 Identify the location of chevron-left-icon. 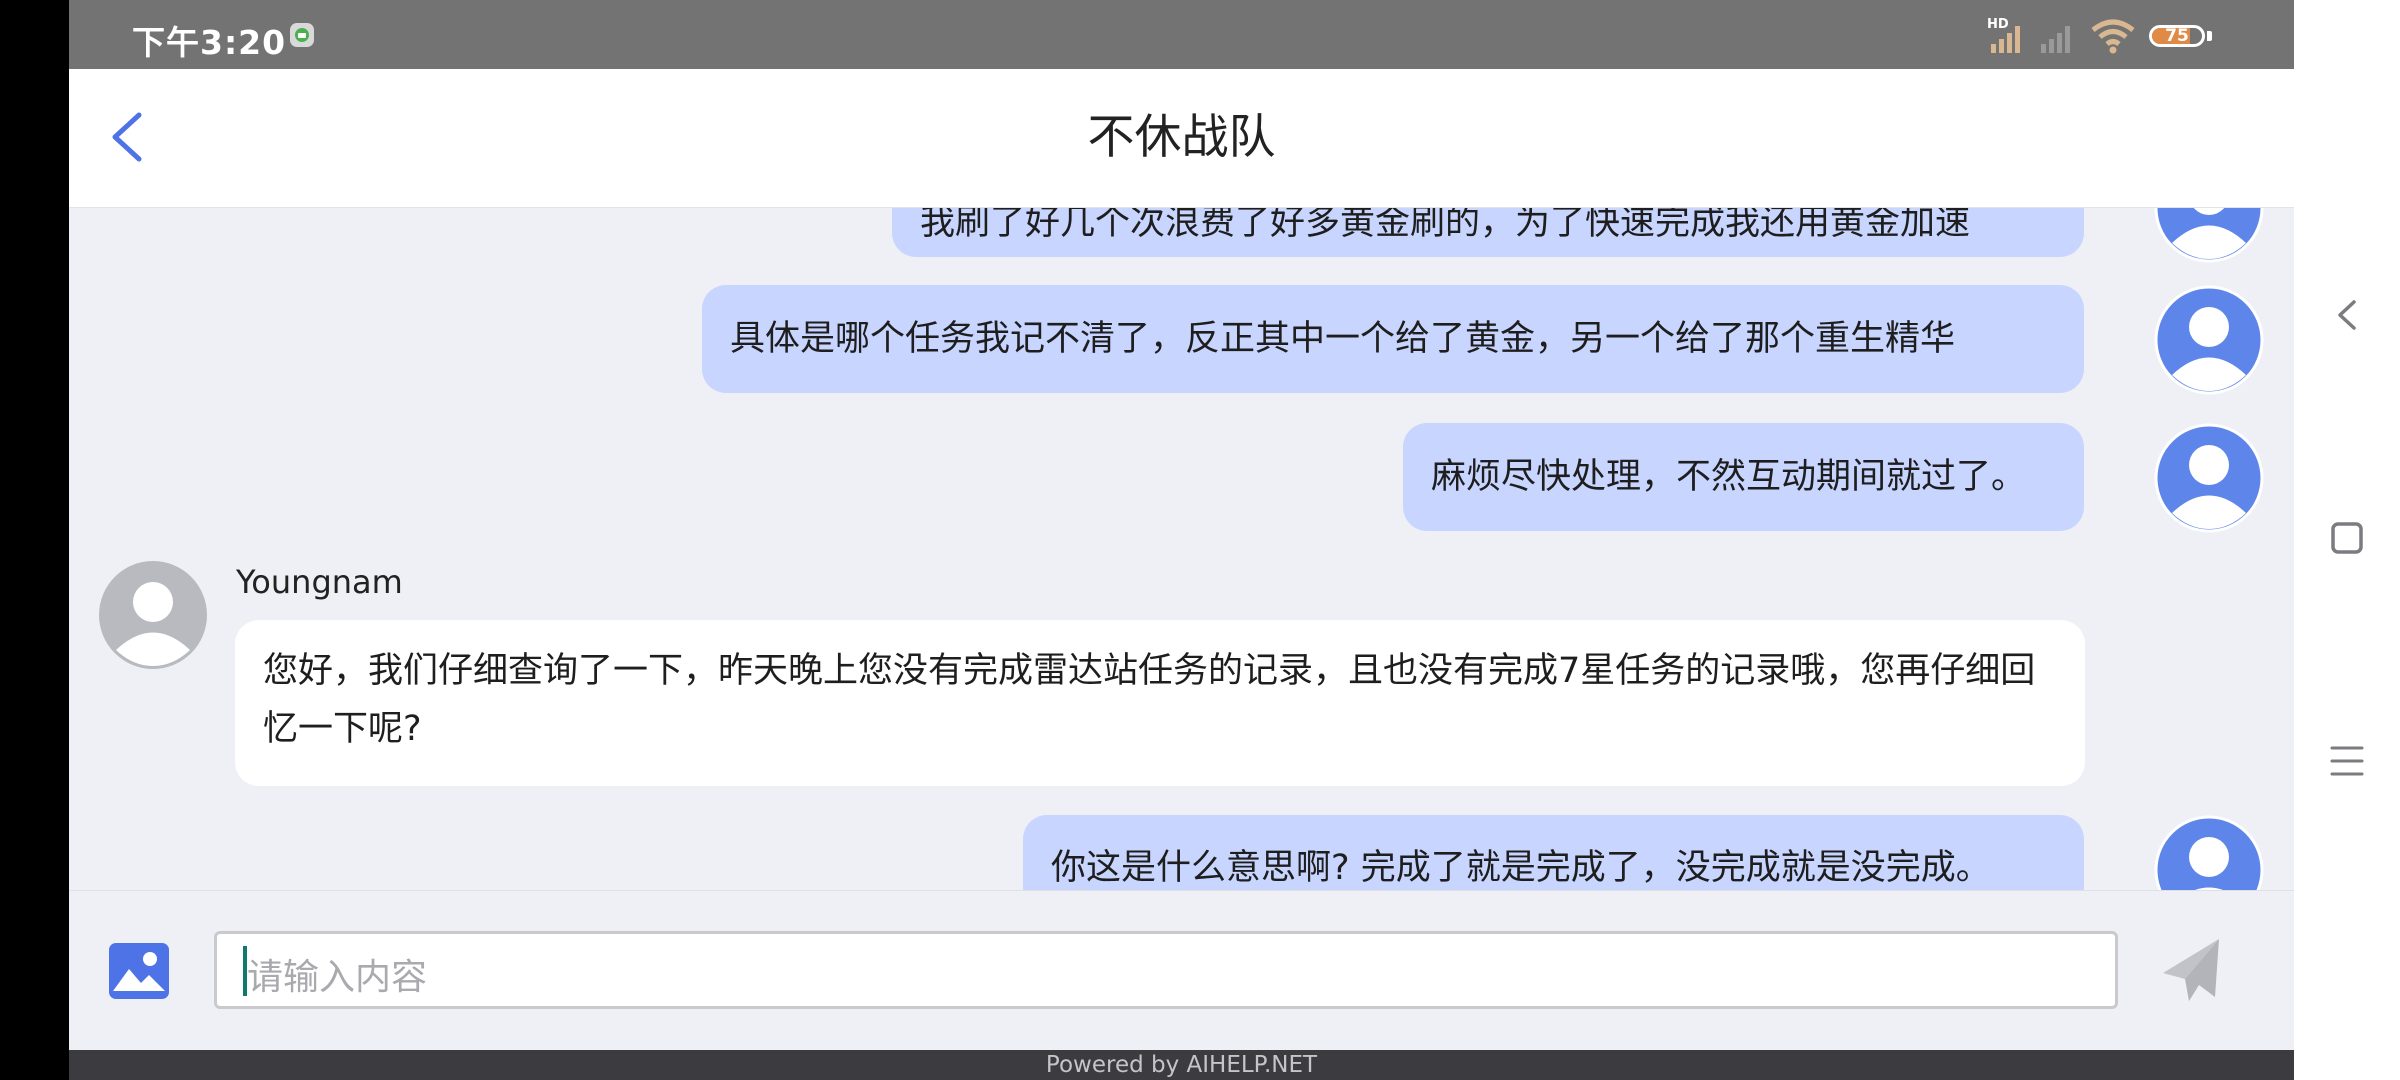
(2347, 315).